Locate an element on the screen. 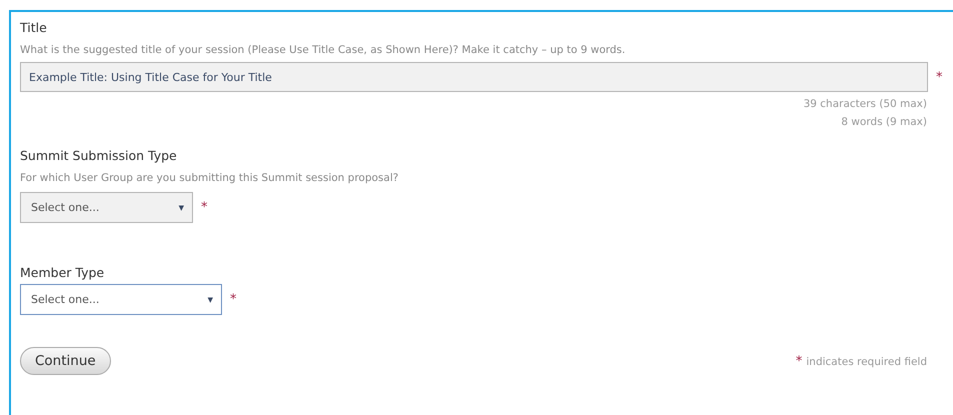 This screenshot has height=415, width=953. continue-button: Continue is located at coordinates (65, 361).